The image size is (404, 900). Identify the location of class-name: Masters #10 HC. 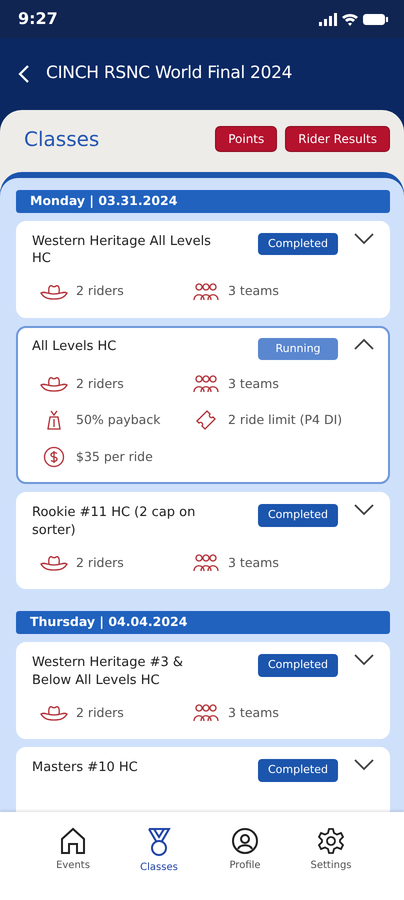
(85, 768).